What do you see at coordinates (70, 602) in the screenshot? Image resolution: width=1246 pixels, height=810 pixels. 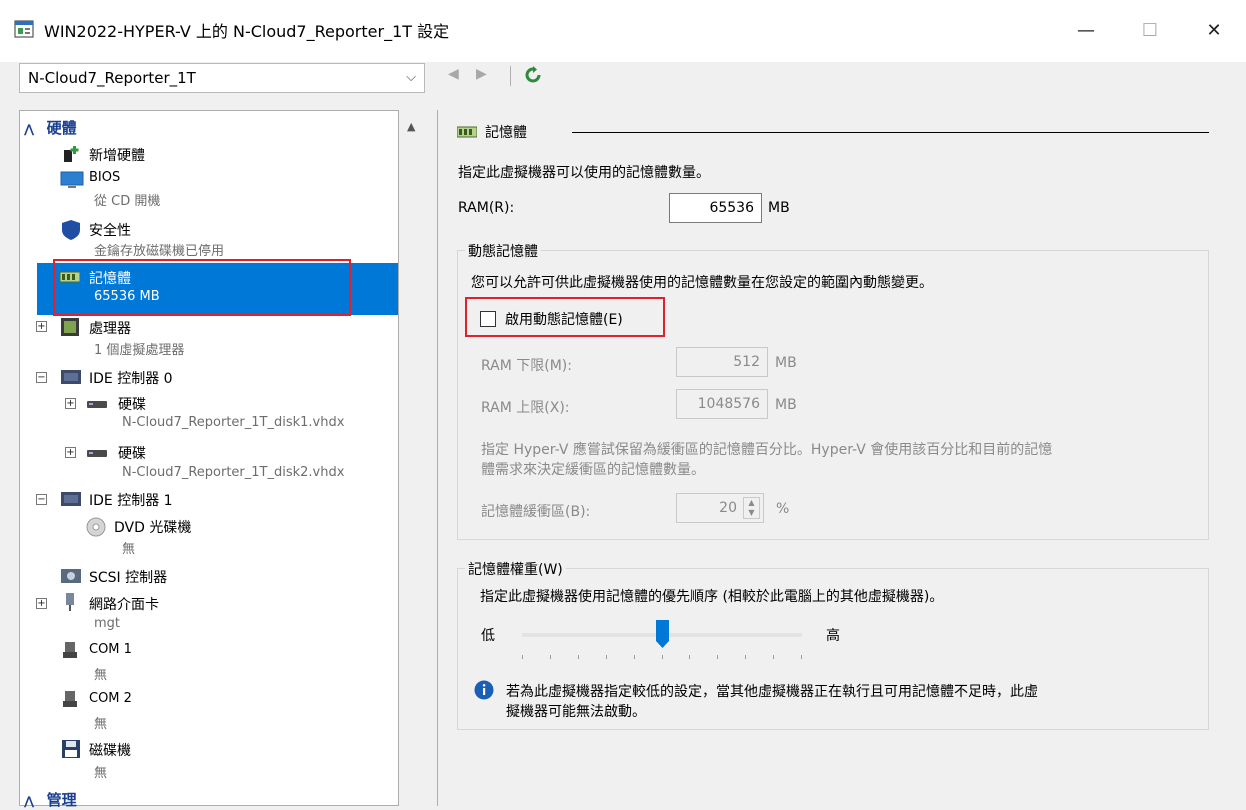 I see `network-adapter-icon` at bounding box center [70, 602].